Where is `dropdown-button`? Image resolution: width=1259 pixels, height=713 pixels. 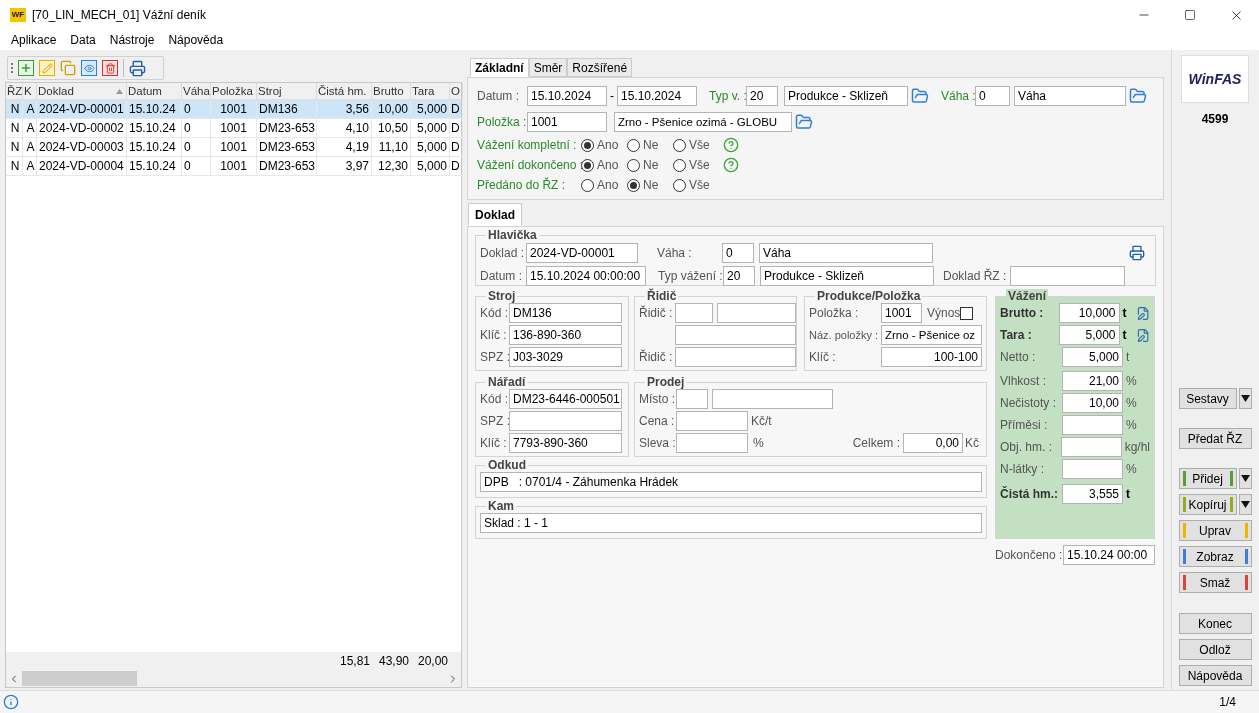
dropdown-button is located at coordinates (1245, 504).